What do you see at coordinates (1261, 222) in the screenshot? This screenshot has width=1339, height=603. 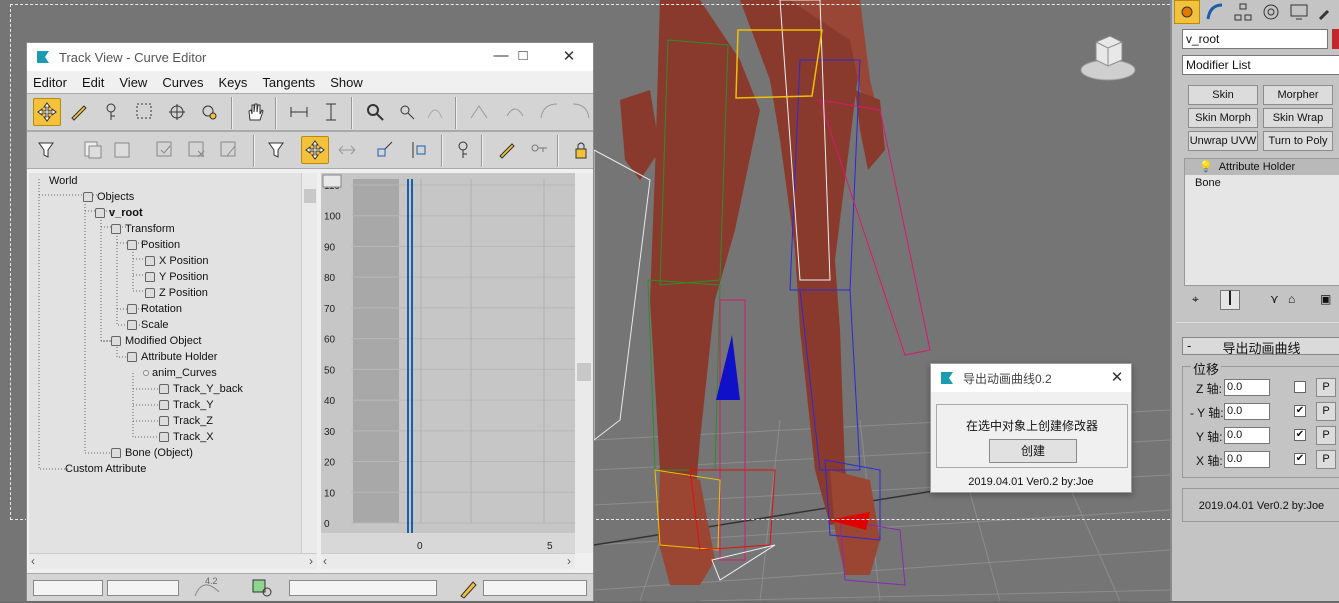 I see `modifier-stack: 💡 Attribute Holder Bone` at bounding box center [1261, 222].